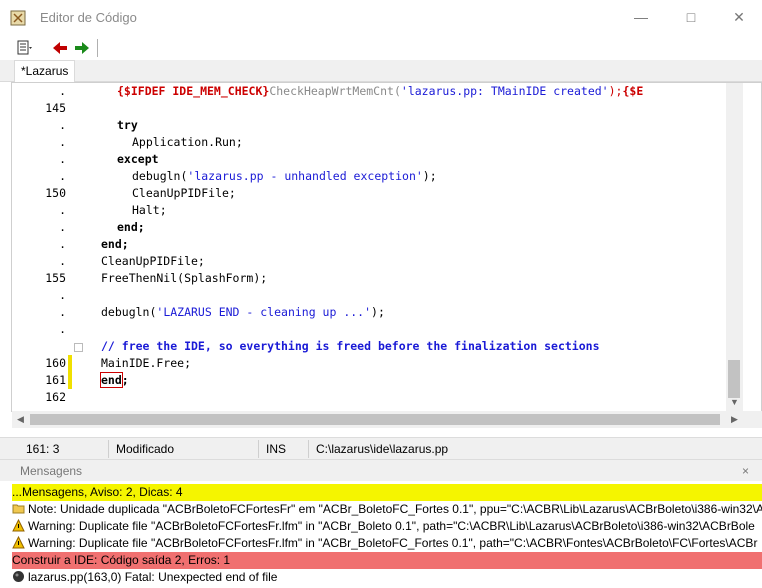 Image resolution: width=762 pixels, height=588 pixels. What do you see at coordinates (97, 48) in the screenshot?
I see `toolbar-separator` at bounding box center [97, 48].